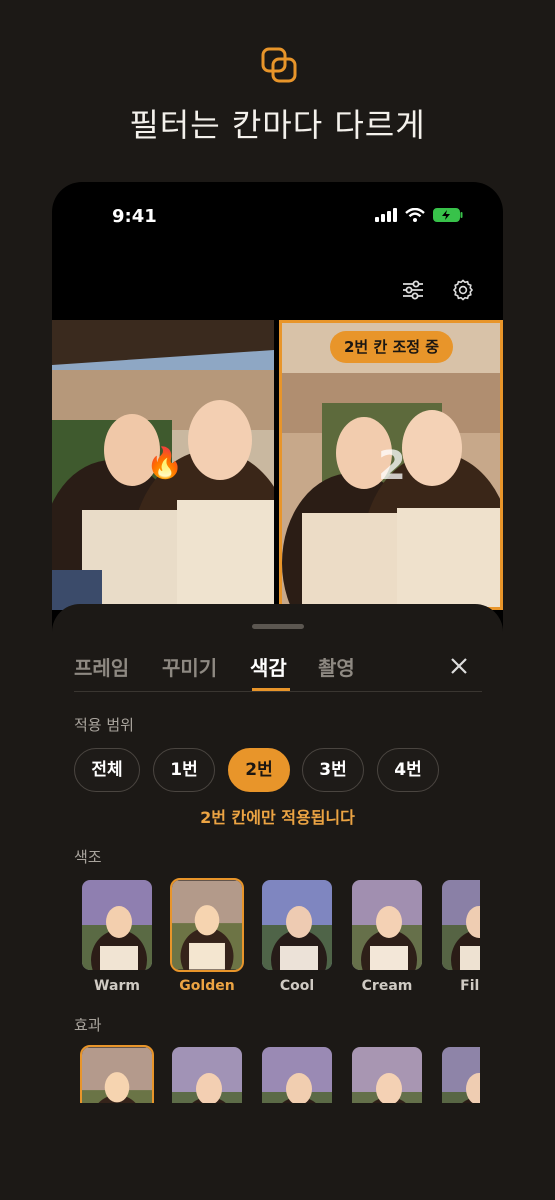 The image size is (555, 1200). Describe the element at coordinates (333, 770) in the screenshot. I see `range-cell-3-button: 3번` at that location.